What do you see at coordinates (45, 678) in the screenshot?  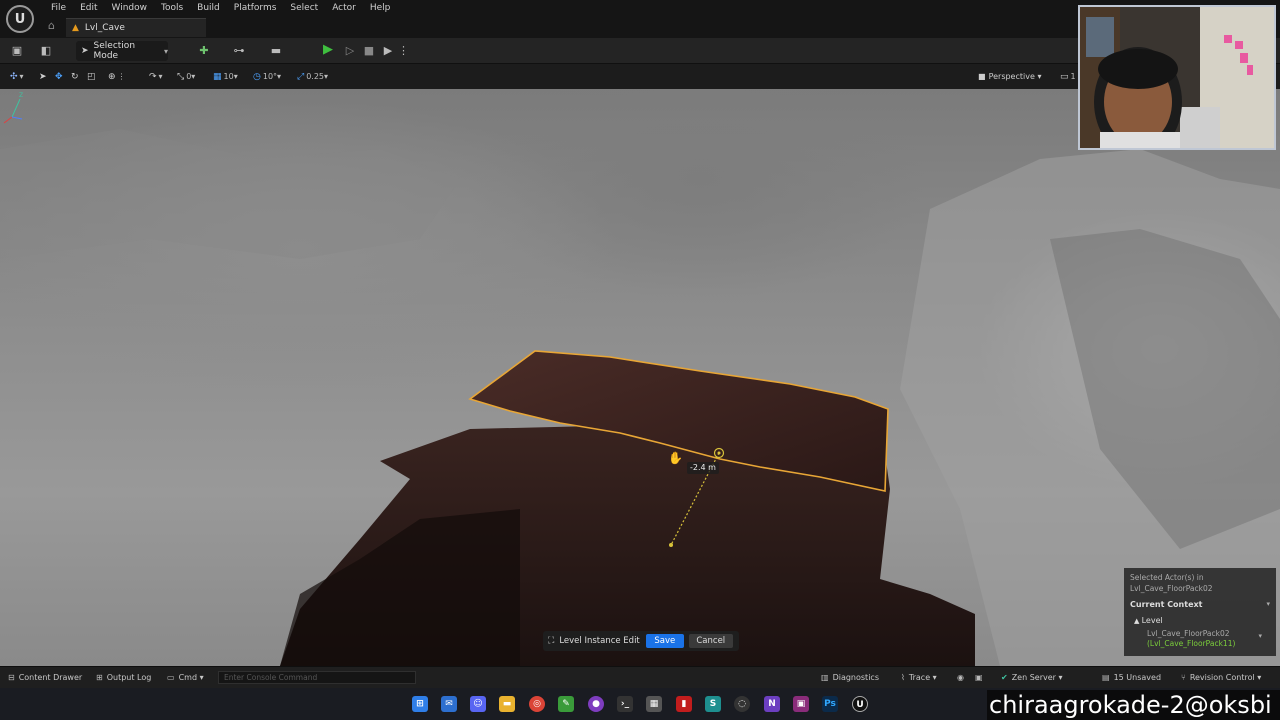 I see `content-drawer-button: ⊟ Content Drawer` at bounding box center [45, 678].